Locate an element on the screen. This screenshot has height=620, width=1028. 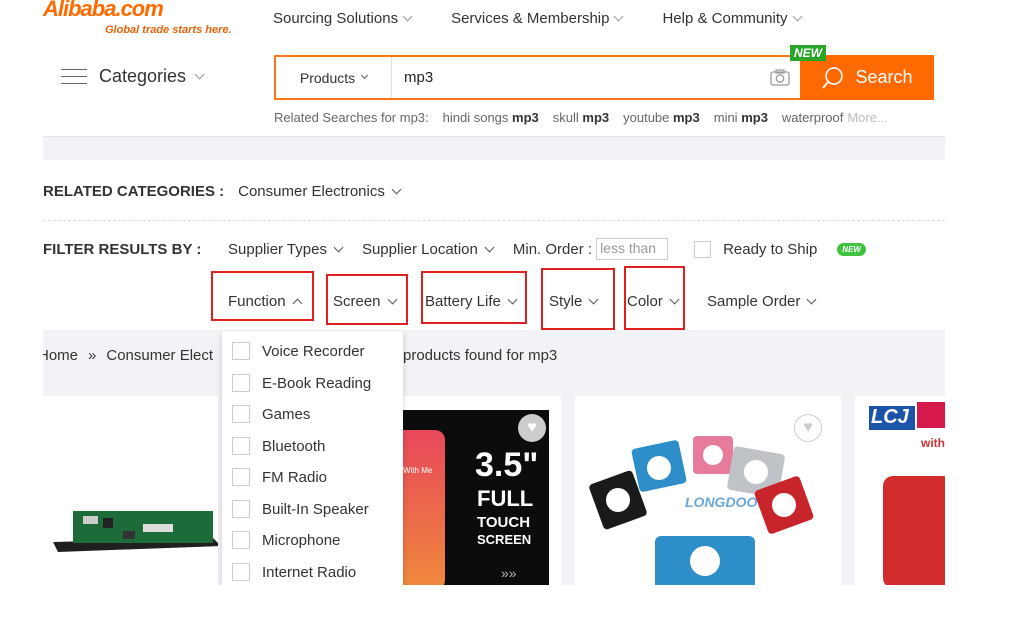
nav-sourcing-solutions: Sourcing Solutions is located at coordinates (343, 18).